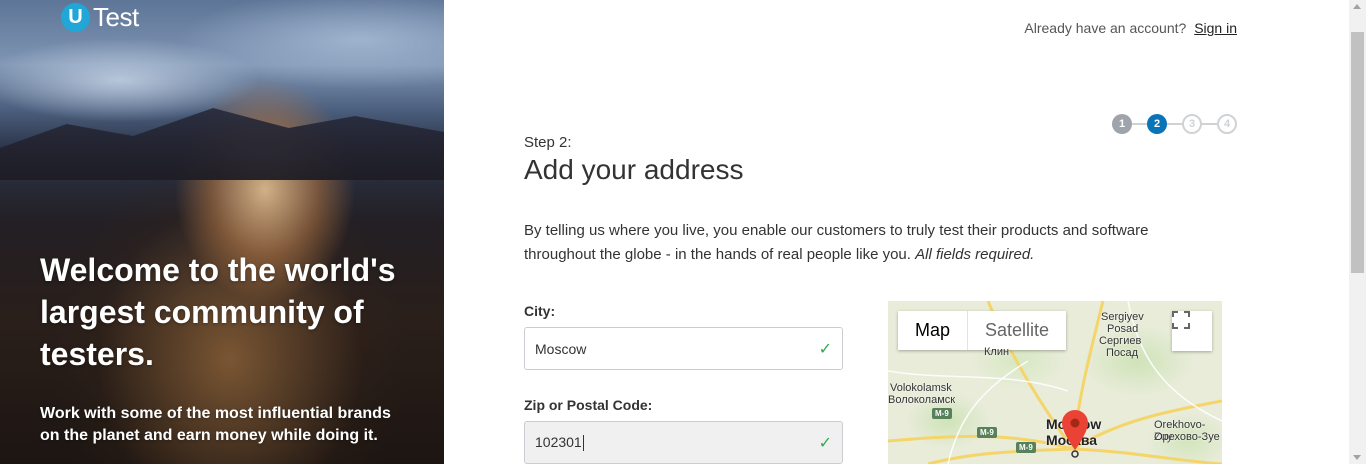 Image resolution: width=1366 pixels, height=464 pixels. I want to click on utest-logo: U Test, so click(100, 17).